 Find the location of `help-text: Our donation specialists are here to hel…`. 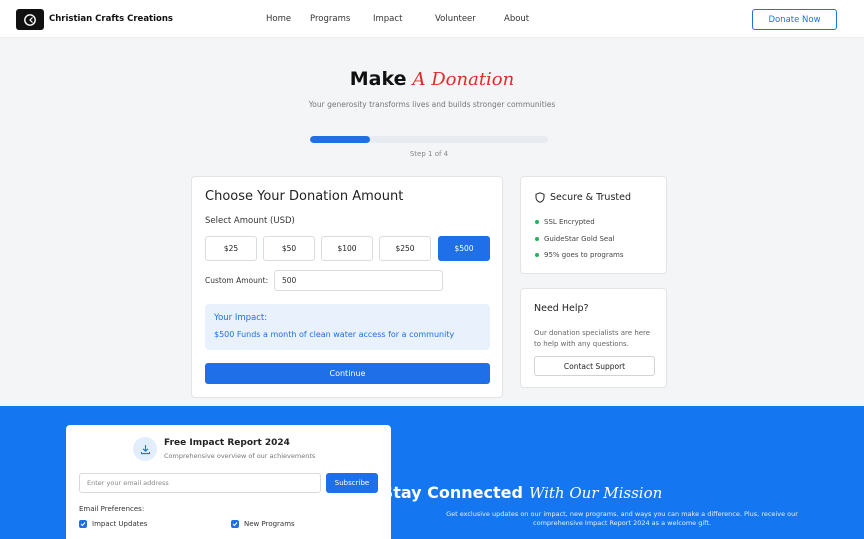

help-text: Our donation specialists are here to hel… is located at coordinates (592, 338).